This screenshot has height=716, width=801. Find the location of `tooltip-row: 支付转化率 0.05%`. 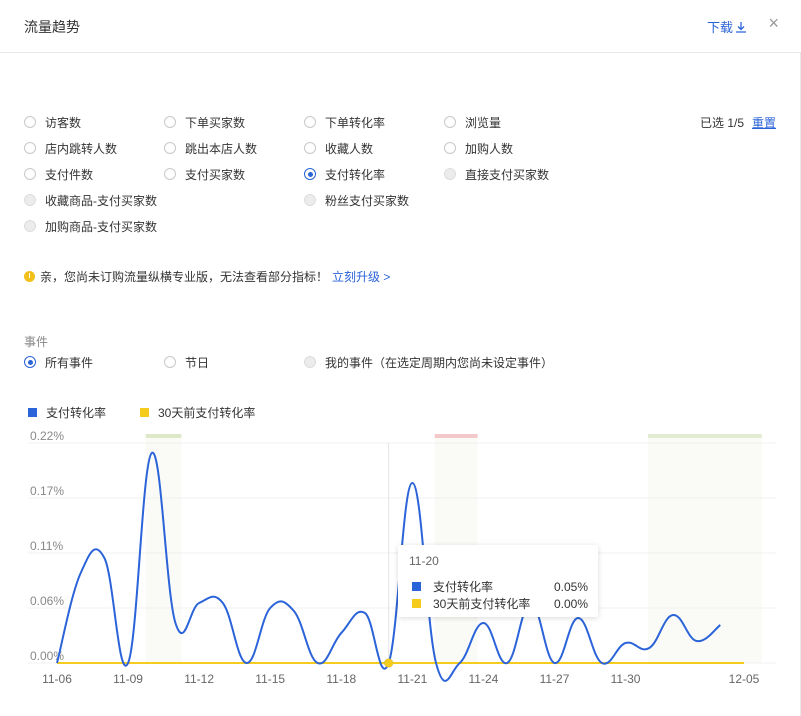

tooltip-row: 支付转化率 0.05% is located at coordinates (500, 586).